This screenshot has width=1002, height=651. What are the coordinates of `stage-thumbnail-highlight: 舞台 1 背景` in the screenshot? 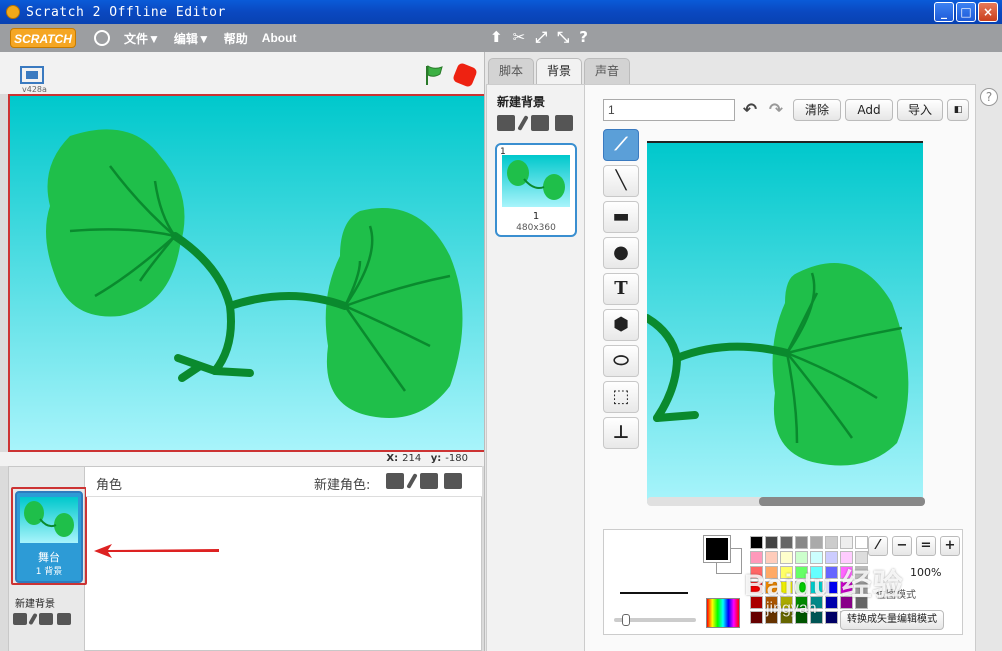 It's located at (49, 536).